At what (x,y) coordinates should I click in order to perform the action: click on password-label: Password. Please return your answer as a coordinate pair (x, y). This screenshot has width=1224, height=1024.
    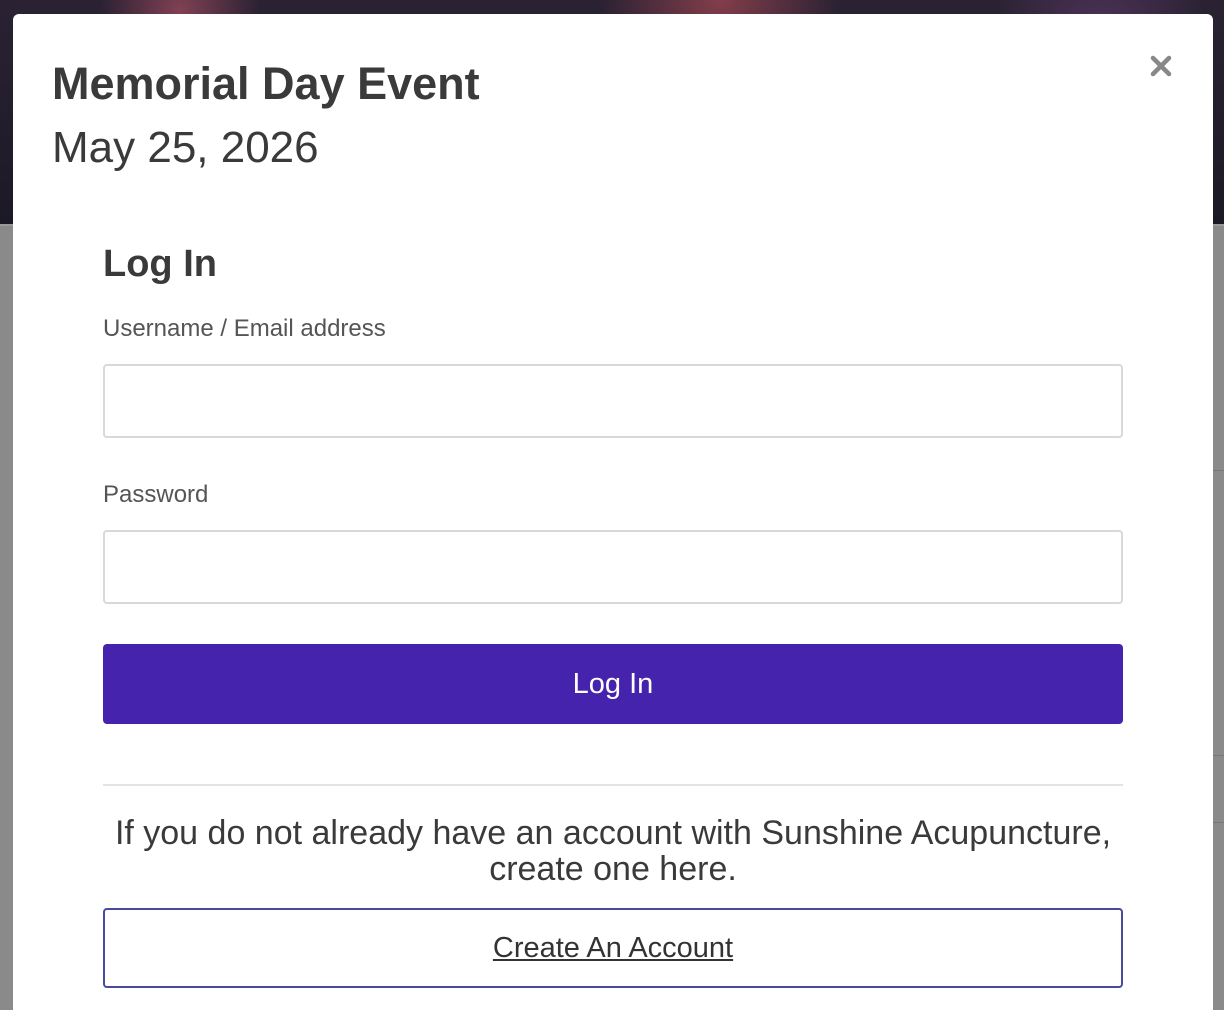
    Looking at the image, I should click on (156, 494).